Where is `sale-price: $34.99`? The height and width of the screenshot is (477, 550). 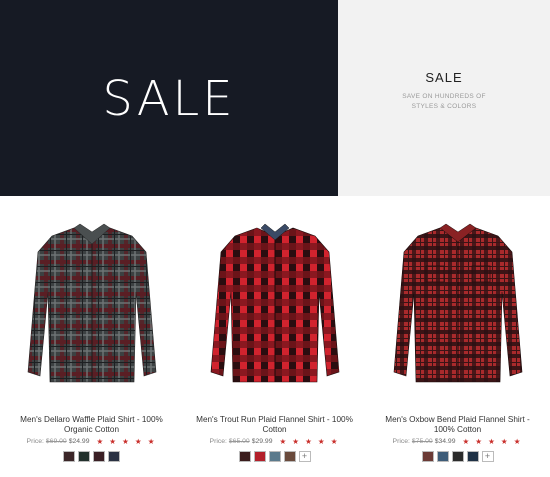
sale-price: $34.99 is located at coordinates (445, 441).